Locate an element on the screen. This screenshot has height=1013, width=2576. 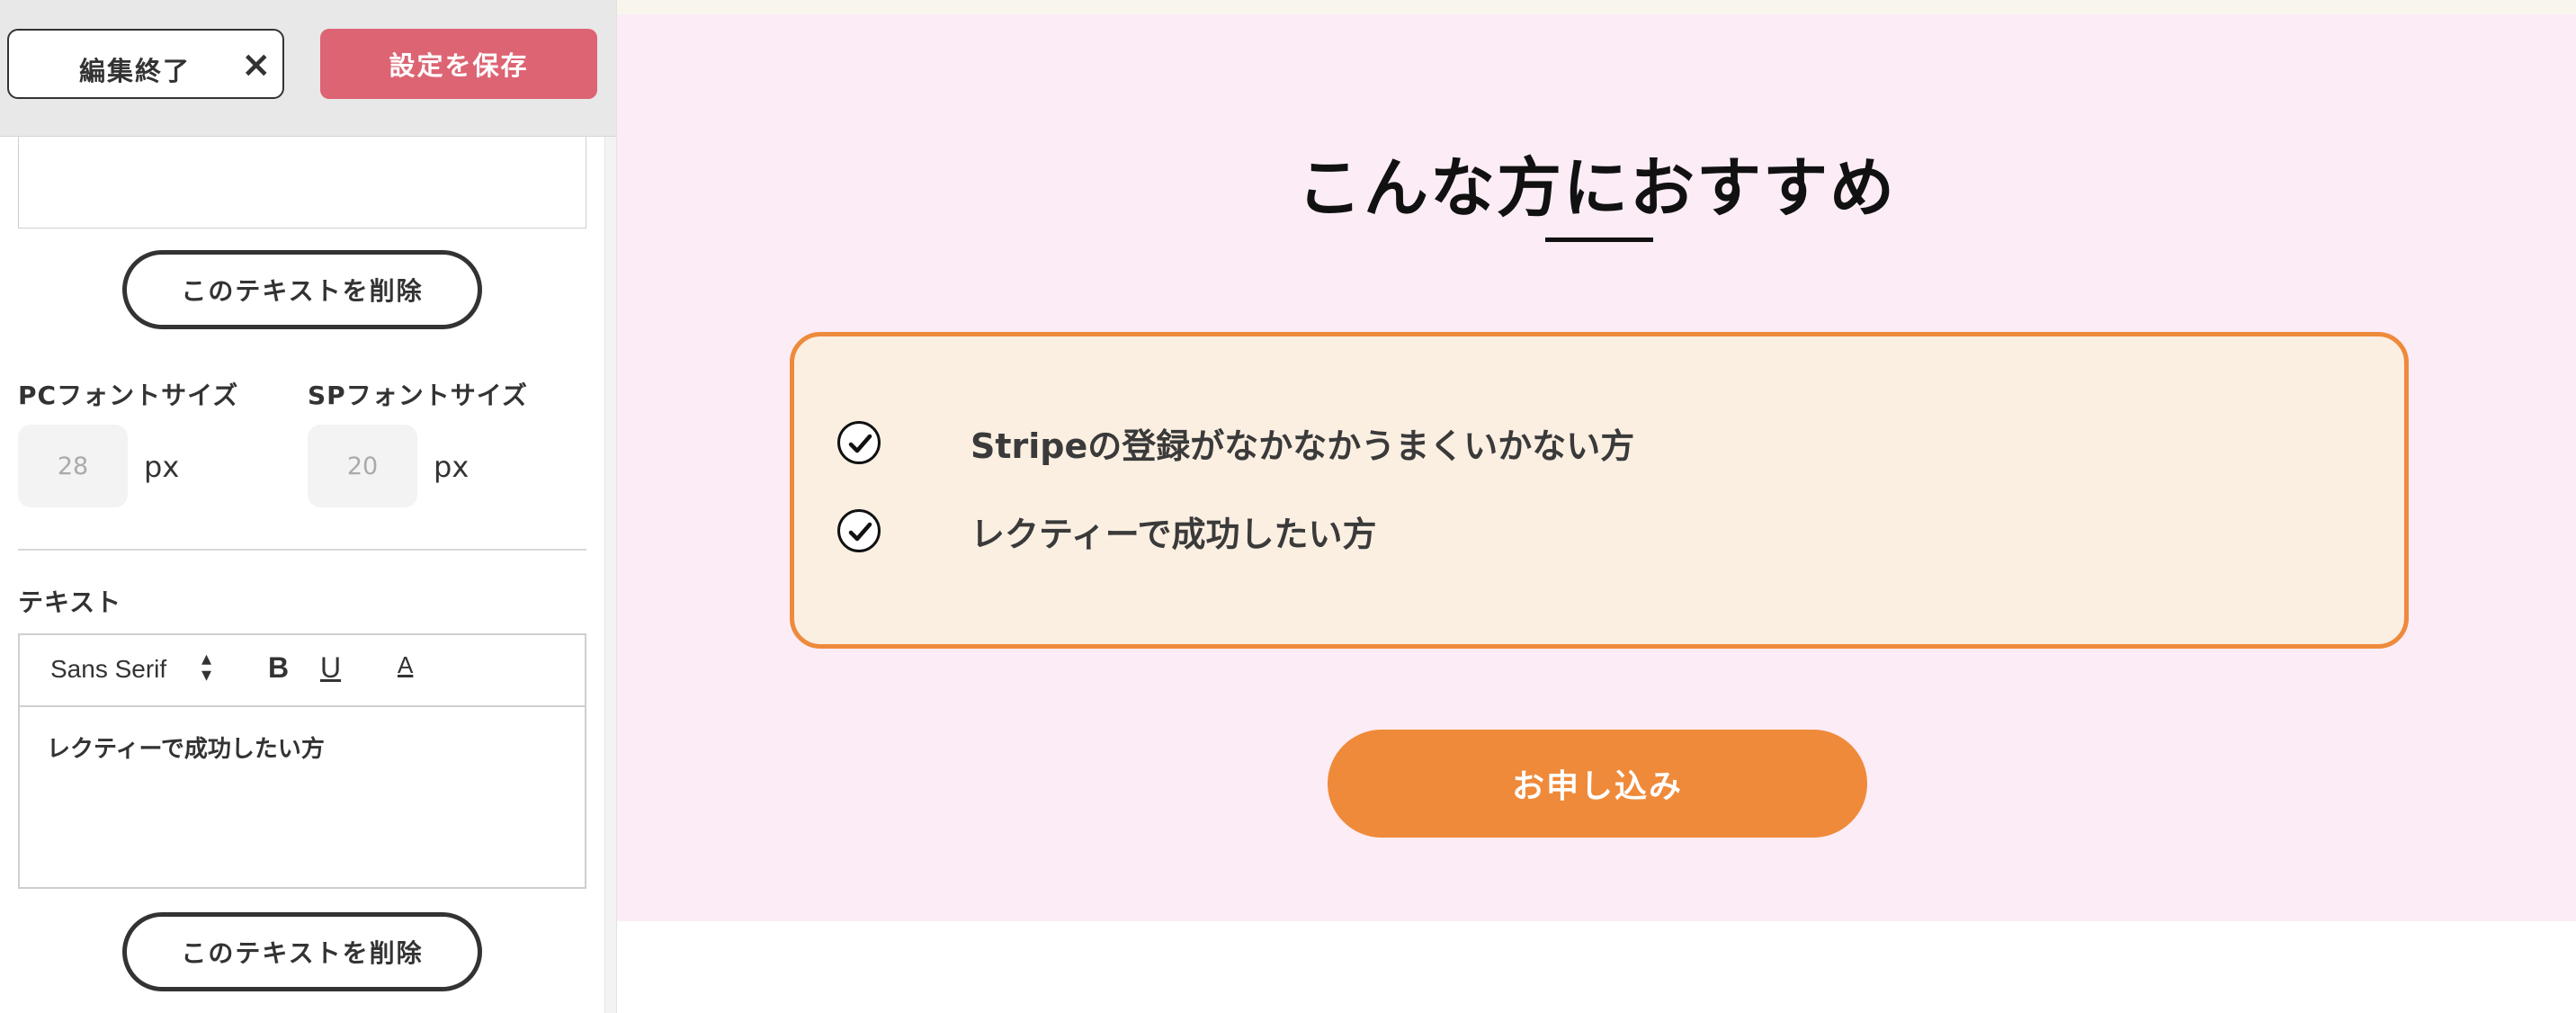
rich-text-toolbar: Sans Serif ▴ ▾ B U A is located at coordinates (302, 670).